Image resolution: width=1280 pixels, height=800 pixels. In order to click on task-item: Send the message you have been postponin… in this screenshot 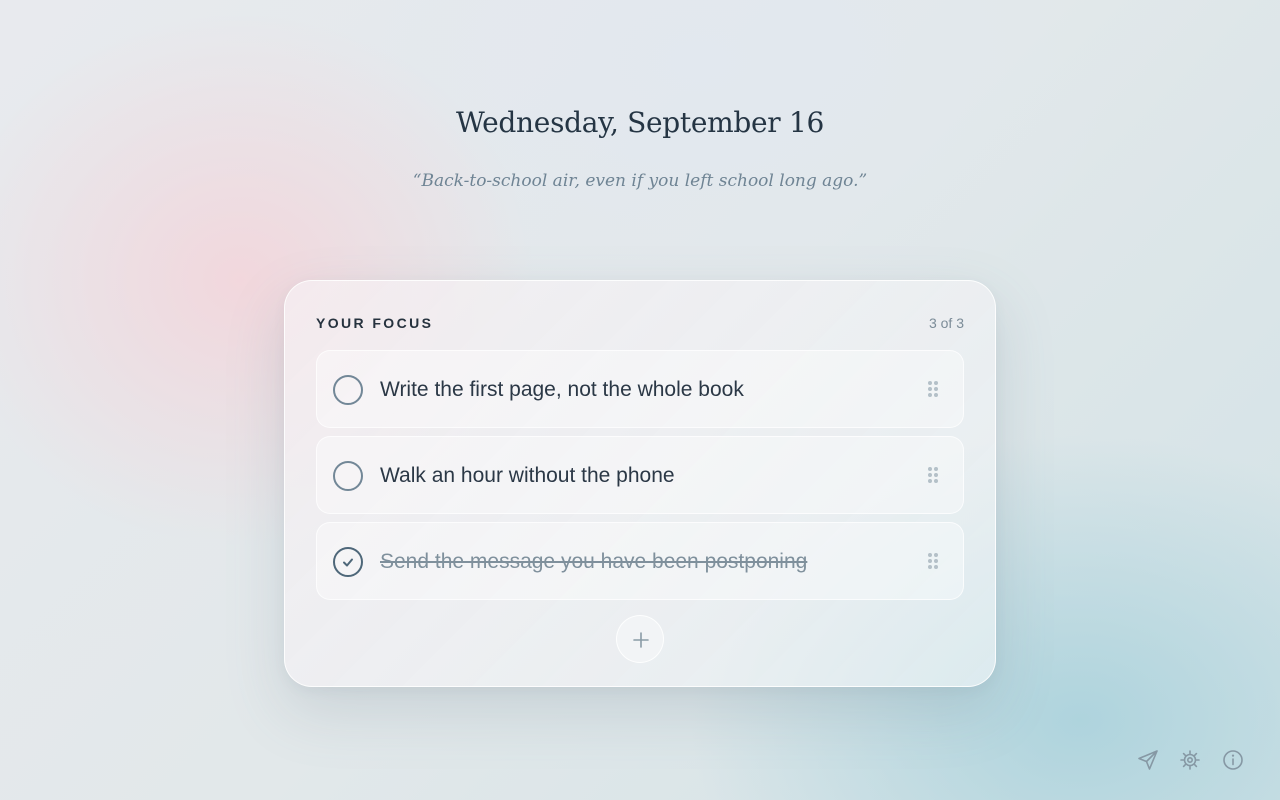, I will do `click(640, 561)`.